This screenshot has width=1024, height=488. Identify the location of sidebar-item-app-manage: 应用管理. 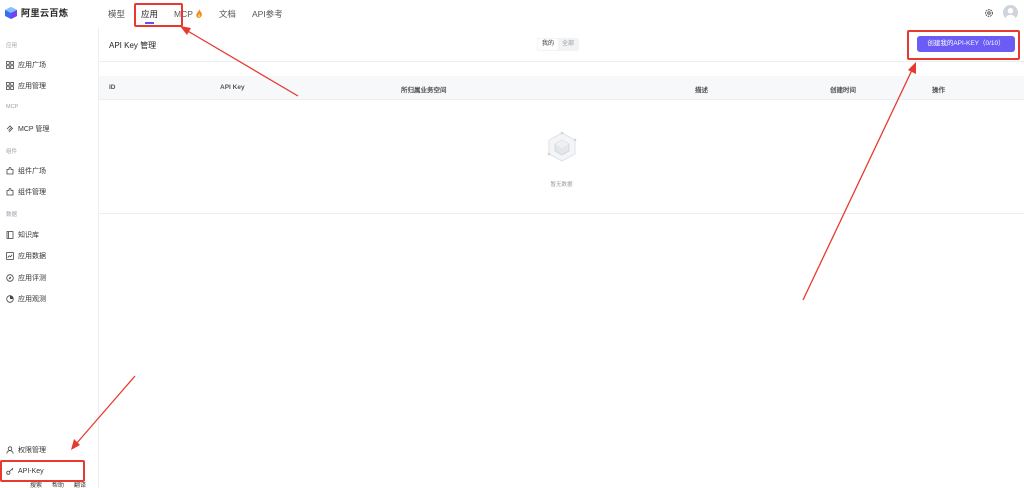
(26, 86).